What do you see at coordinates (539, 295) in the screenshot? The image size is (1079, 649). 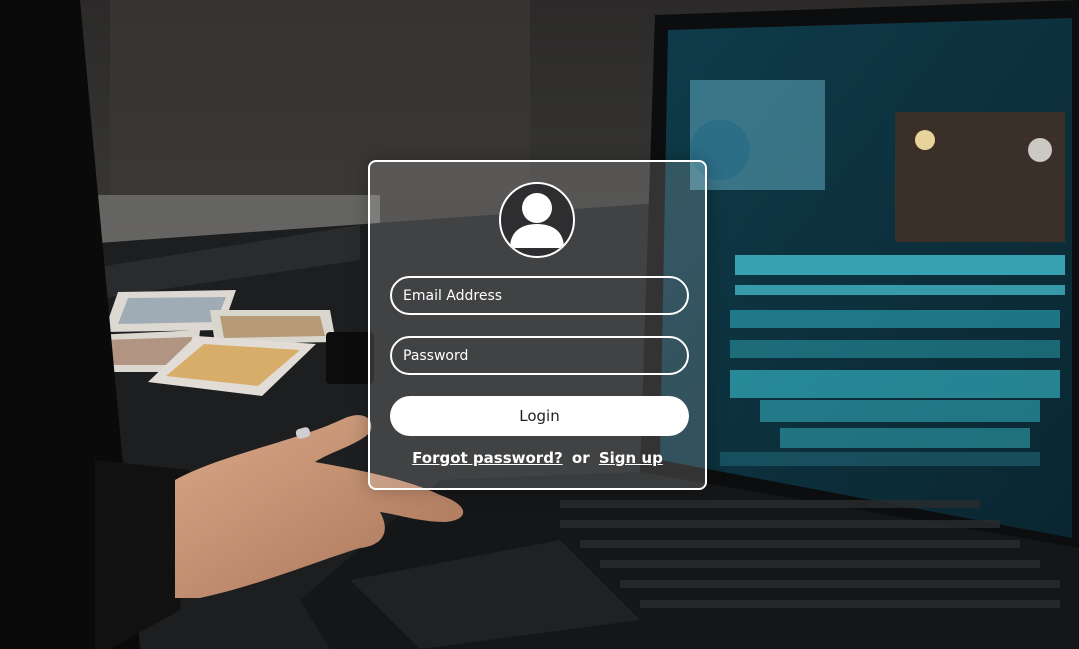 I see `email-field` at bounding box center [539, 295].